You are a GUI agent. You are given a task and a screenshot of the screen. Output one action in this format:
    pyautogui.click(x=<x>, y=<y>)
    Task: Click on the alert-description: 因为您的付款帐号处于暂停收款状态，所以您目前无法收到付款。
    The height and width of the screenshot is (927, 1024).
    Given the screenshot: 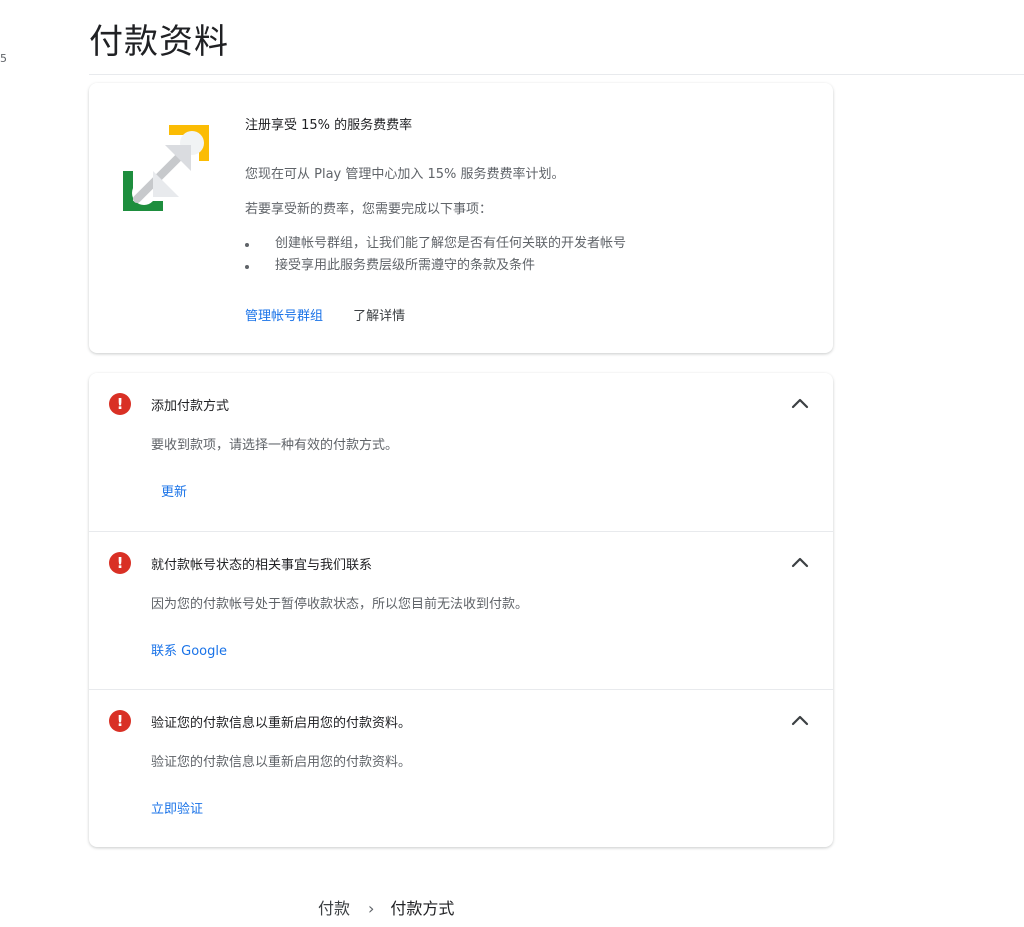 What is the action you would take?
    pyautogui.click(x=340, y=604)
    